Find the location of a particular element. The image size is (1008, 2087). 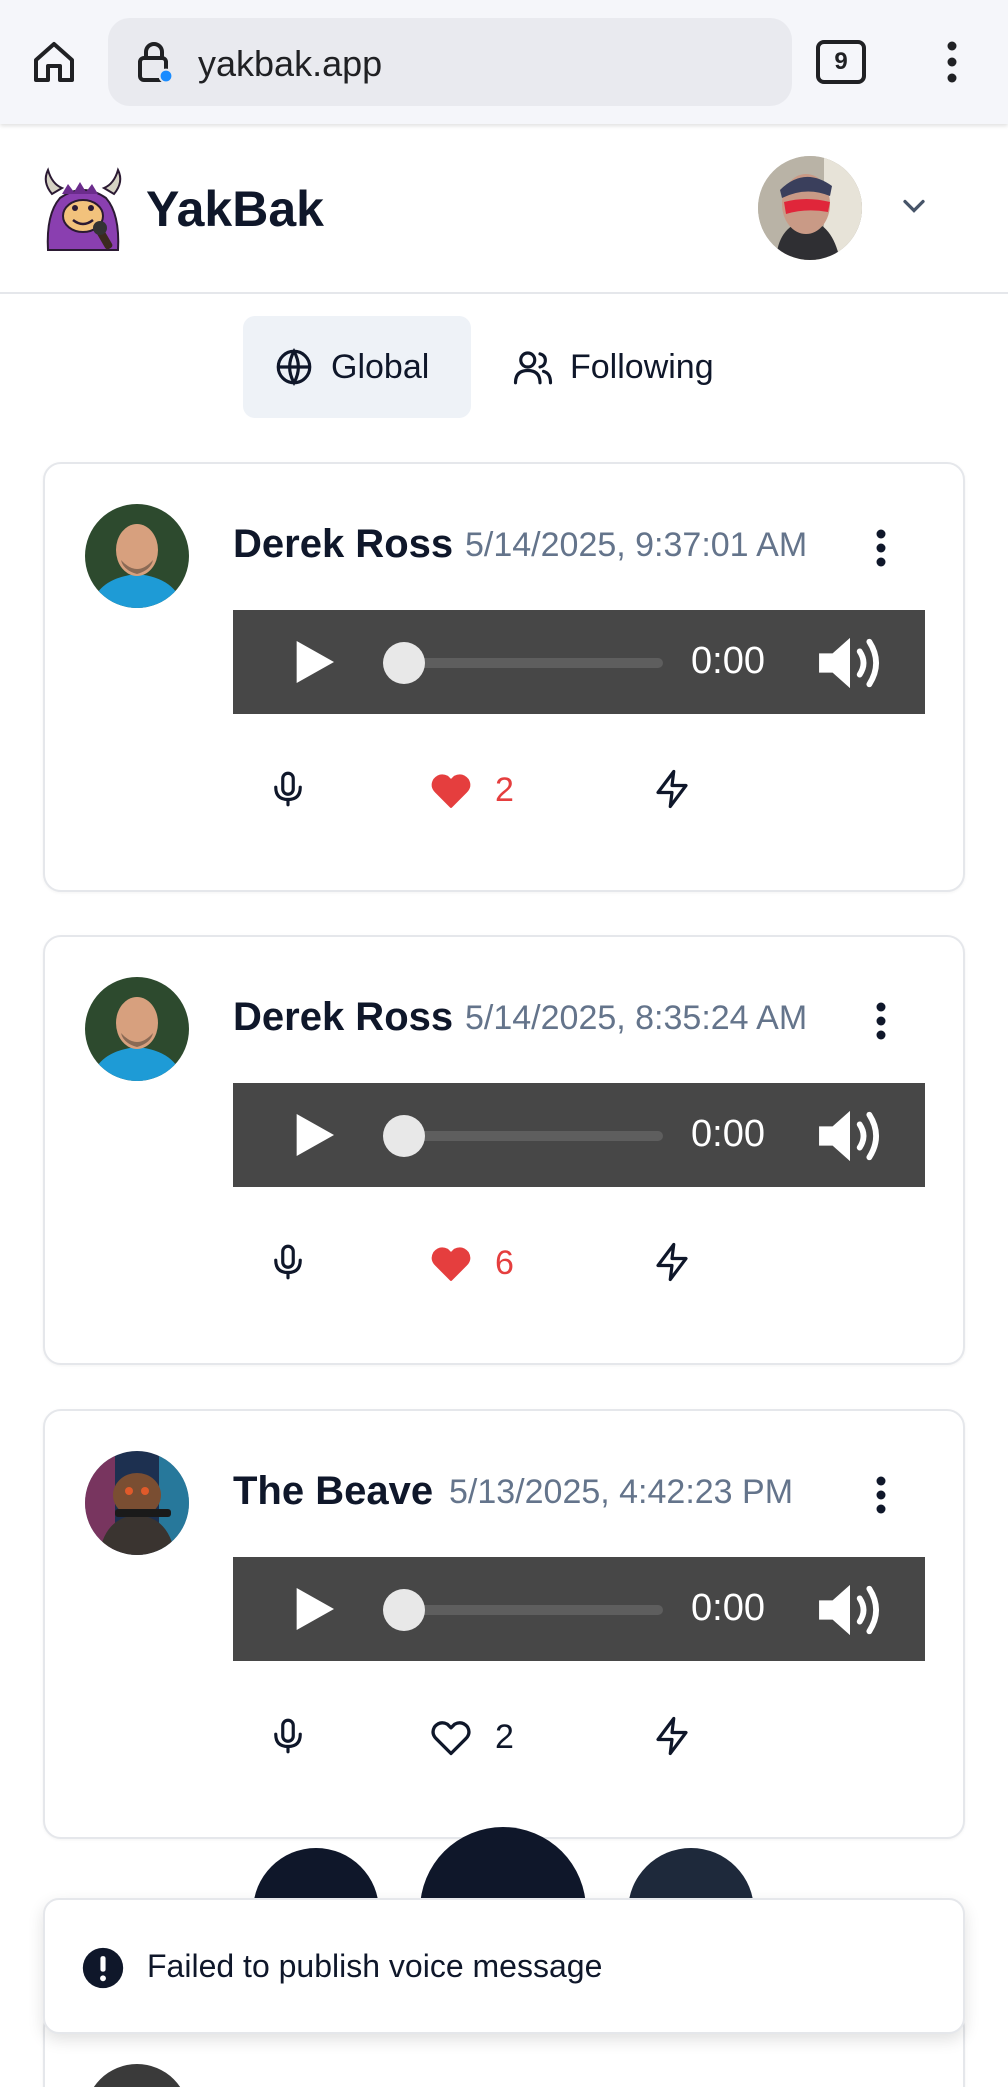

like-button: 6 is located at coordinates (471, 1263).